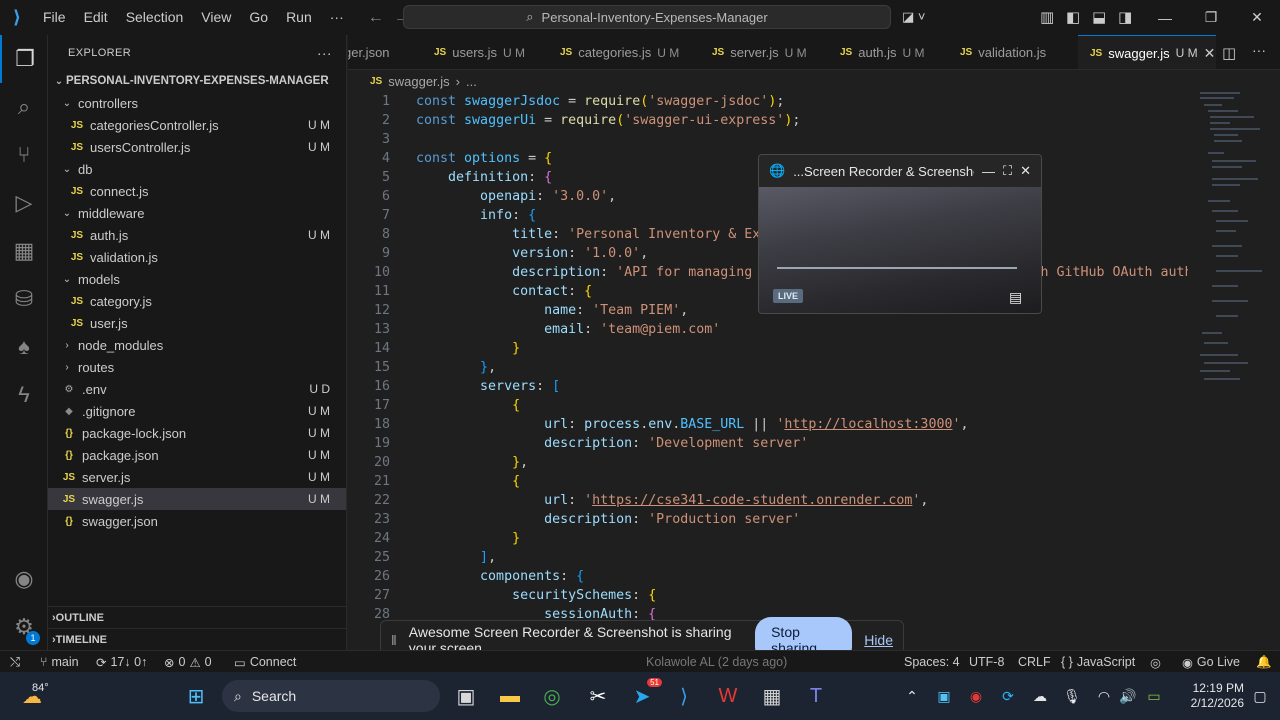  What do you see at coordinates (1007, 171) in the screenshot?
I see `expand-recorder-icon: ⛶` at bounding box center [1007, 171].